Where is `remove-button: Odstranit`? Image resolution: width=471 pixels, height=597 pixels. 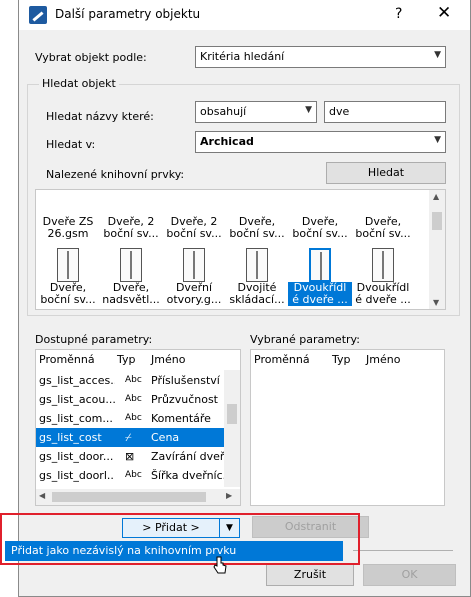
remove-button: Odstranit is located at coordinates (310, 527).